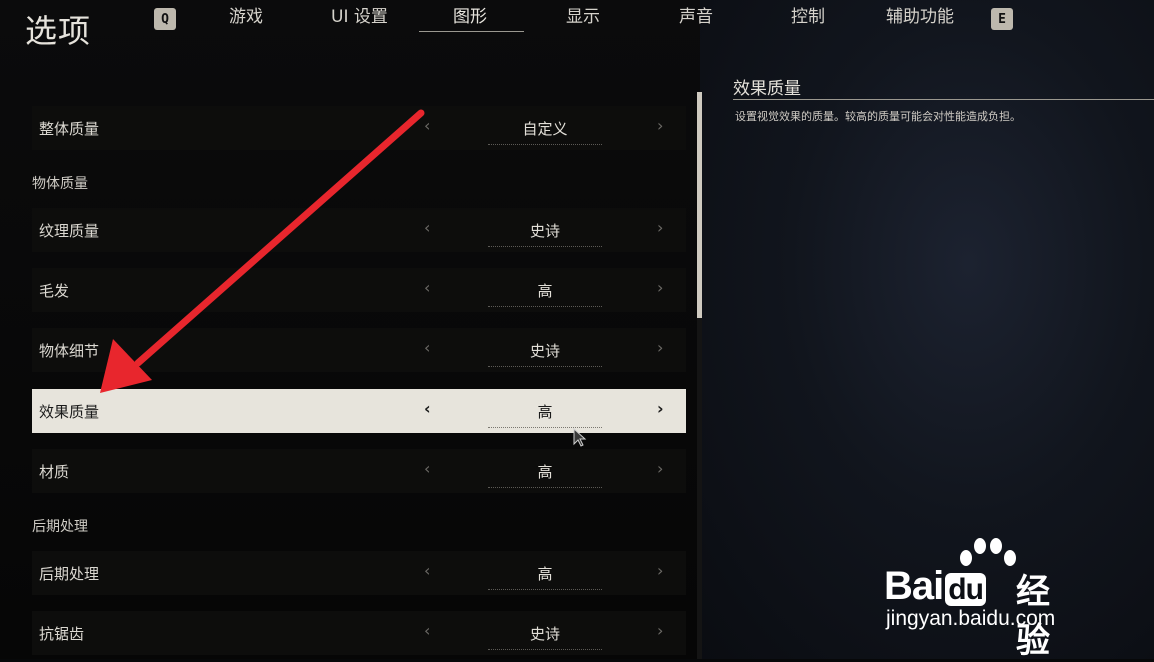 This screenshot has height=662, width=1154. What do you see at coordinates (971, 618) in the screenshot?
I see `watermark-url: jingyan.baidu.com` at bounding box center [971, 618].